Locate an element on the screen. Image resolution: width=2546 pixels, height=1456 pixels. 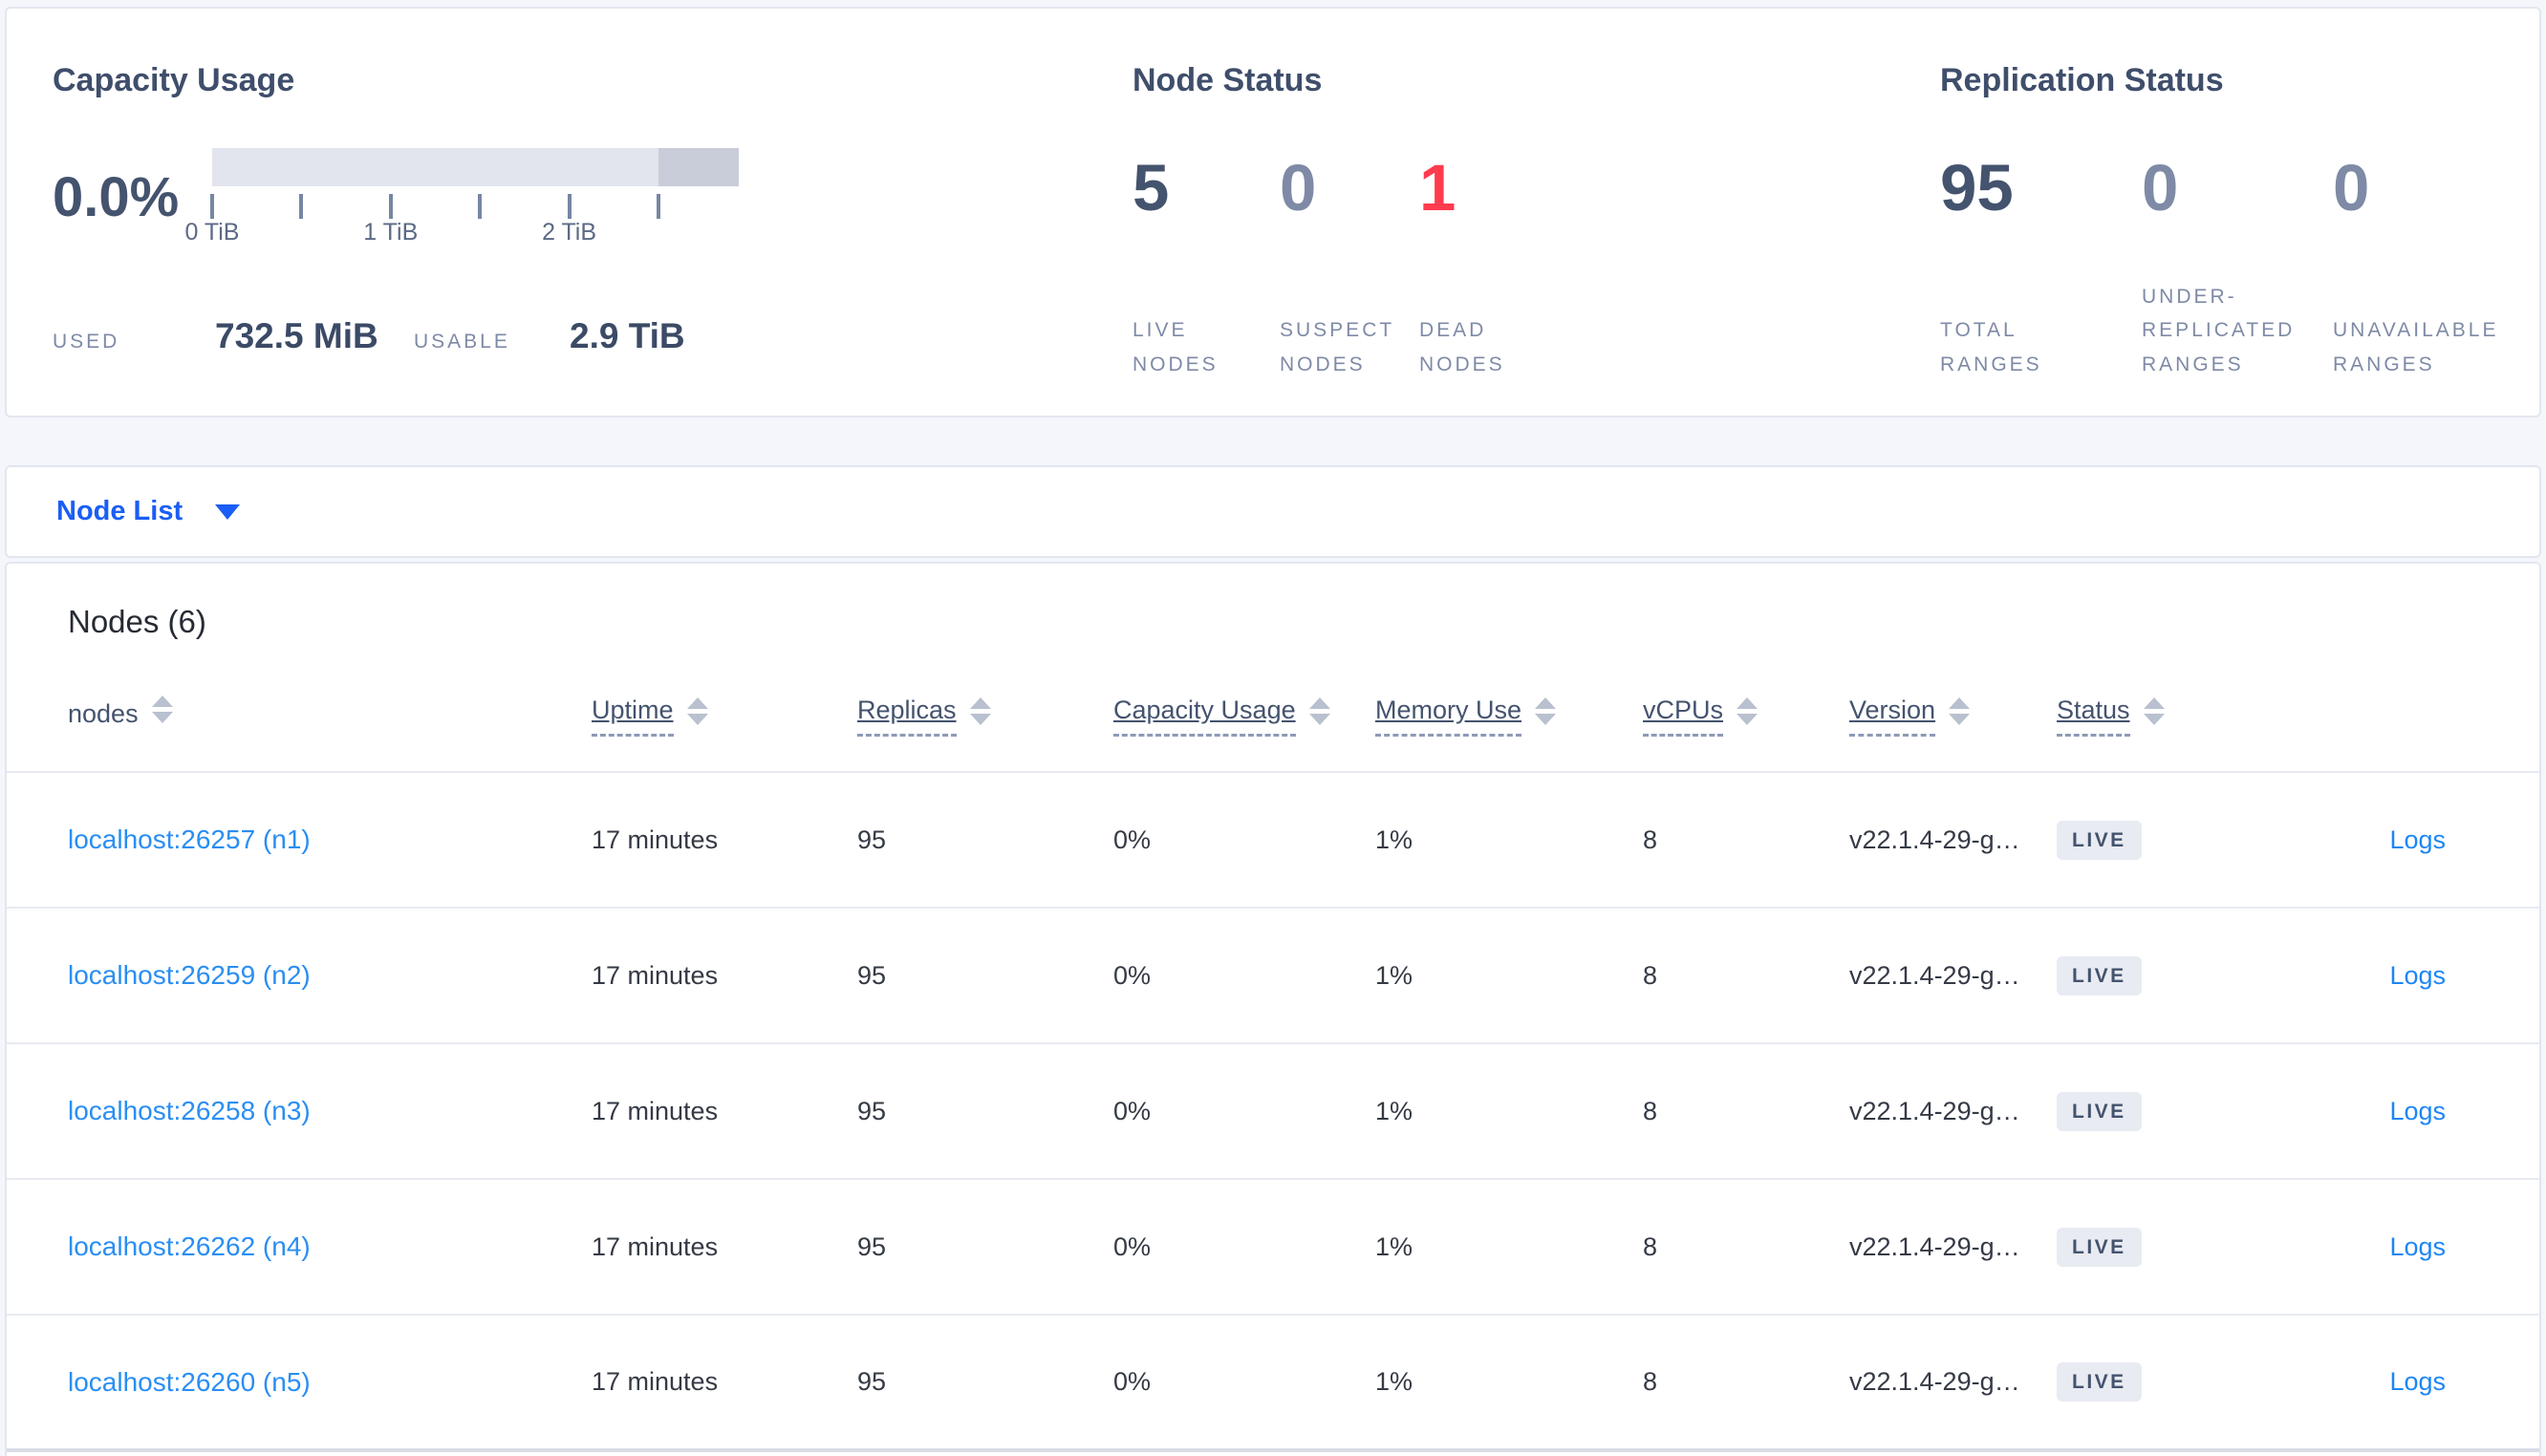
column-header-replicas: Replicas is located at coordinates (985, 727).